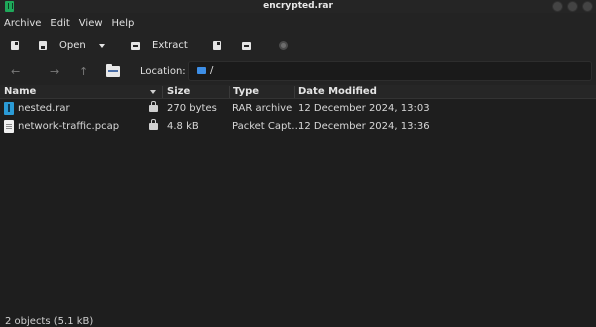 This screenshot has width=596, height=327. Describe the element at coordinates (135, 45) in the screenshot. I see `extract-icon` at that location.